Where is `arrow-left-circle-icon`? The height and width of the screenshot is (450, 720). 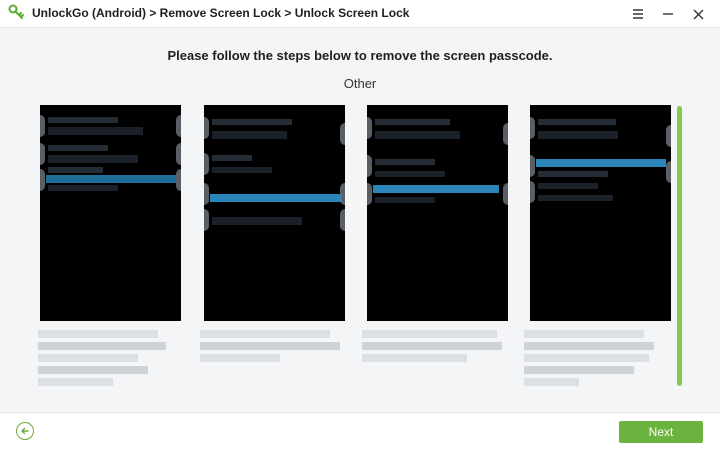 arrow-left-circle-icon is located at coordinates (25, 431).